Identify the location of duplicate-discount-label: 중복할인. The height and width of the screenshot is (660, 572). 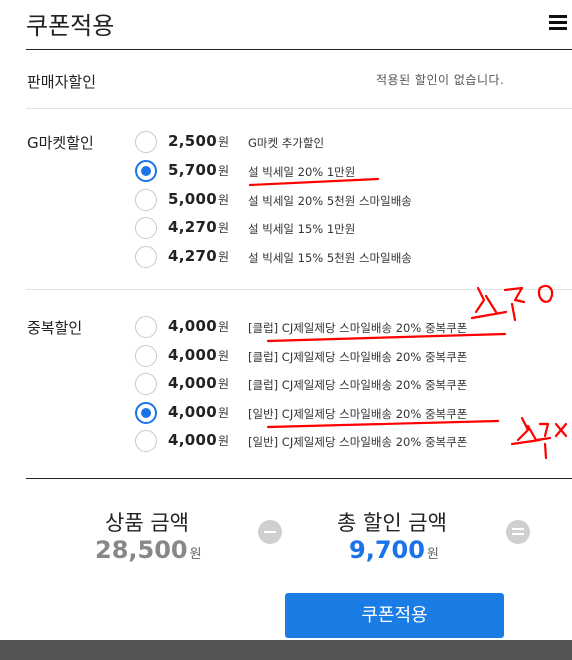
(55, 328).